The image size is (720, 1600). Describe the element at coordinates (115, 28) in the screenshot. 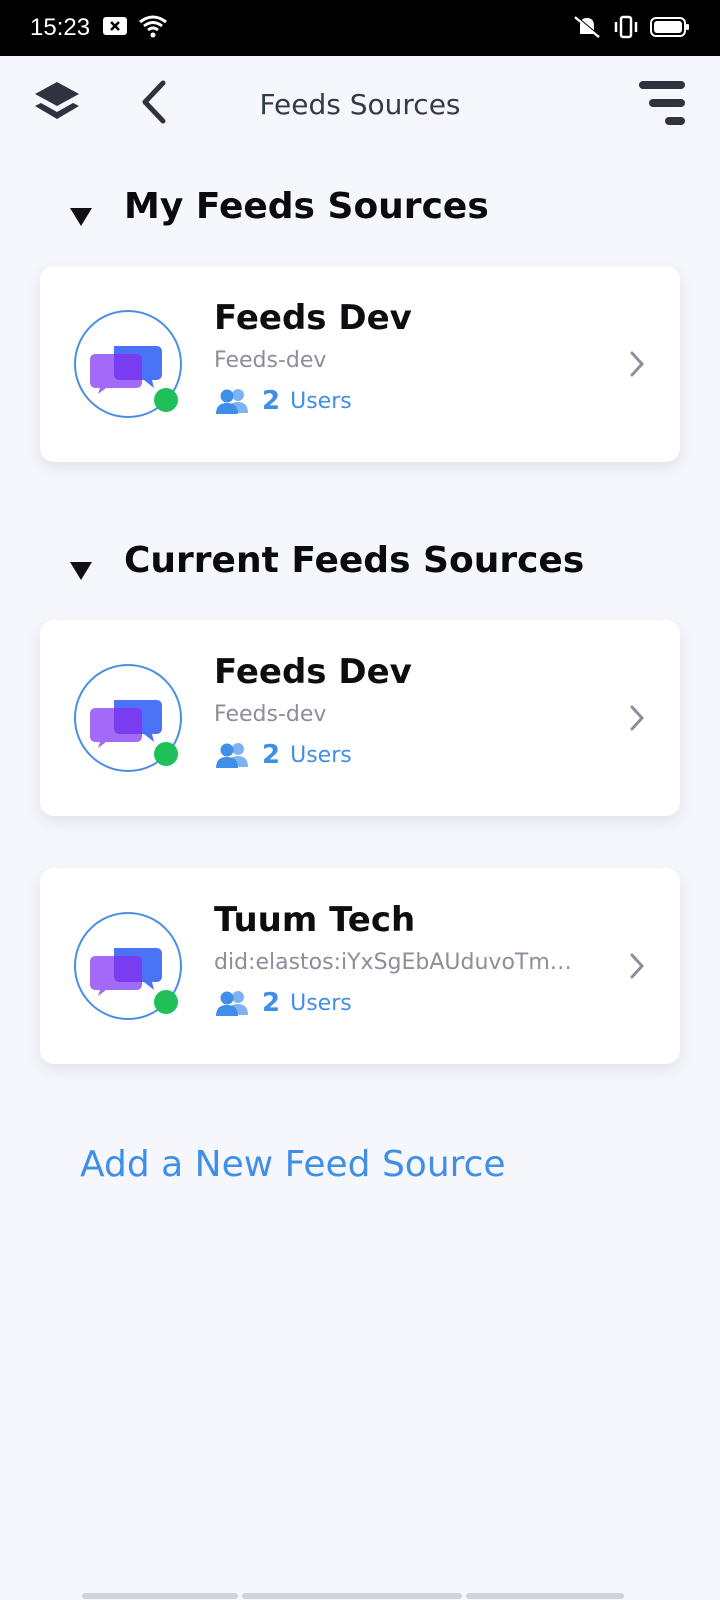

I see `notification-x-icon` at that location.